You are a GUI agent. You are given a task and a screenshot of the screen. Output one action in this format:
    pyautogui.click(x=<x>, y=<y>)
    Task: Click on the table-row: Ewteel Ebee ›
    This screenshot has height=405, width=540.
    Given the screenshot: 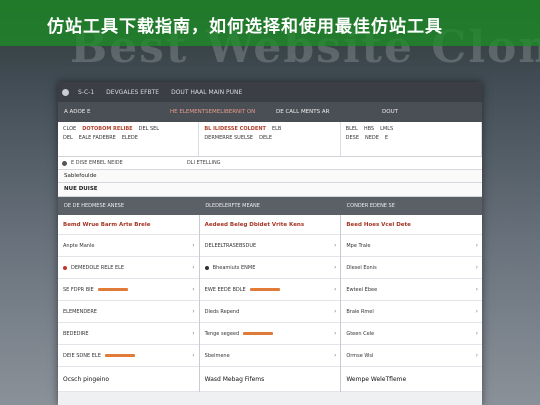 What is the action you would take?
    pyautogui.click(x=411, y=290)
    